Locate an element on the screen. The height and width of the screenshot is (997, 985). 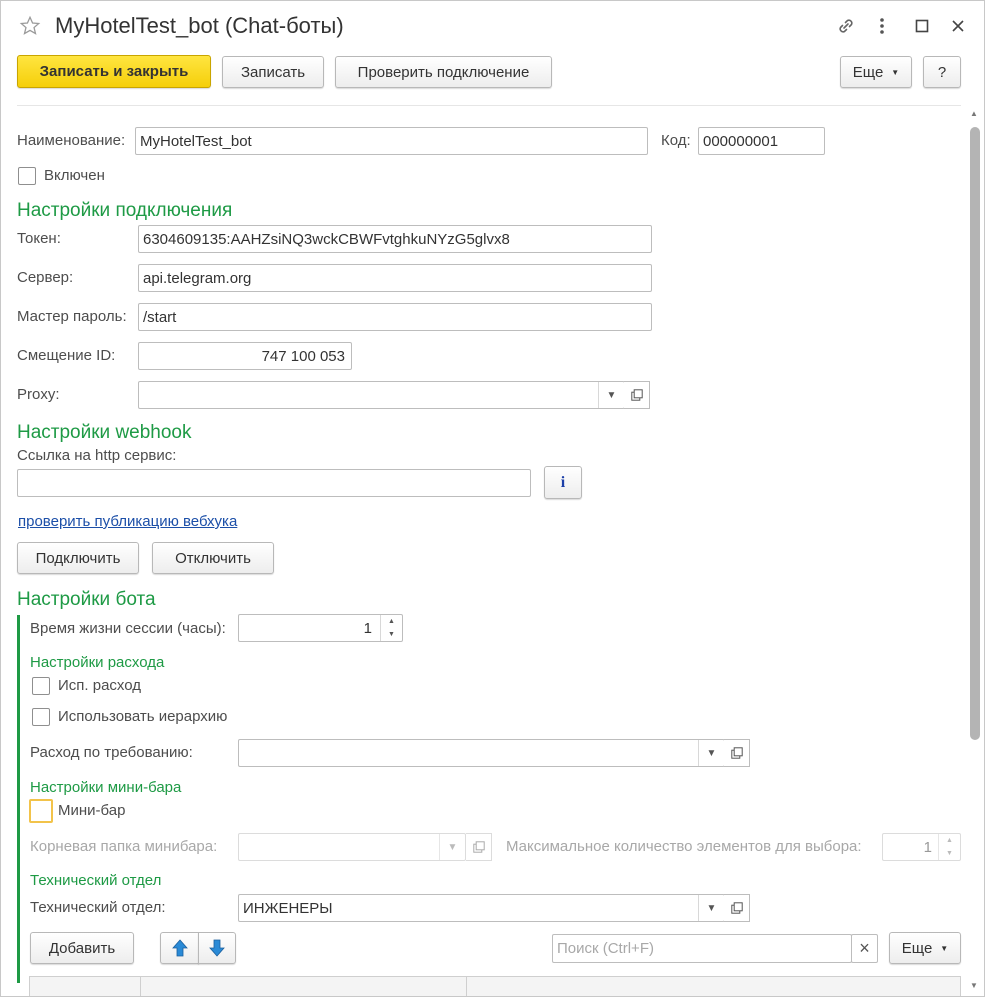
link-icon is located at coordinates (846, 26).